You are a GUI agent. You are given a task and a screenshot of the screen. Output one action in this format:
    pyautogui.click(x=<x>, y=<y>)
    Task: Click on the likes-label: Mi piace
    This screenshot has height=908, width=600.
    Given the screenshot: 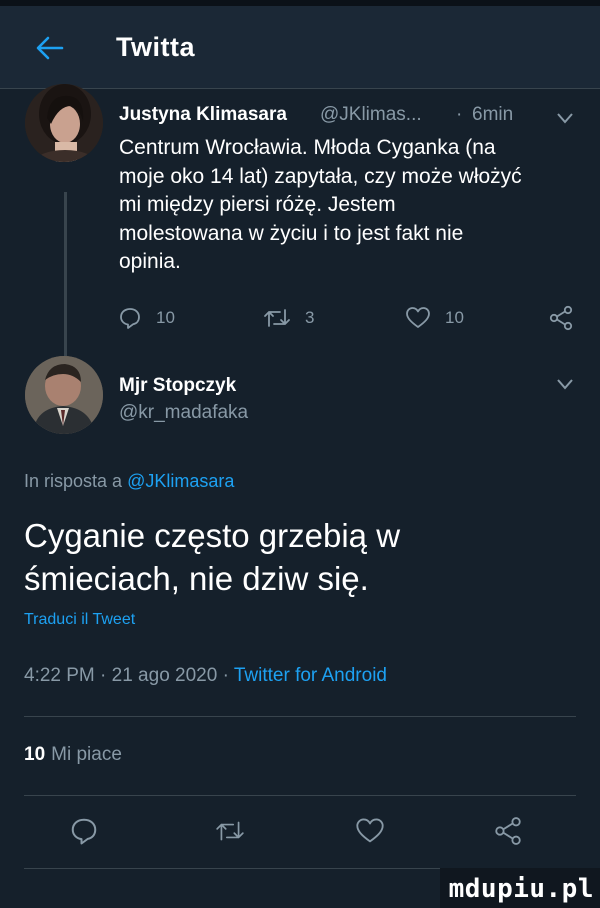 What is the action you would take?
    pyautogui.click(x=86, y=754)
    